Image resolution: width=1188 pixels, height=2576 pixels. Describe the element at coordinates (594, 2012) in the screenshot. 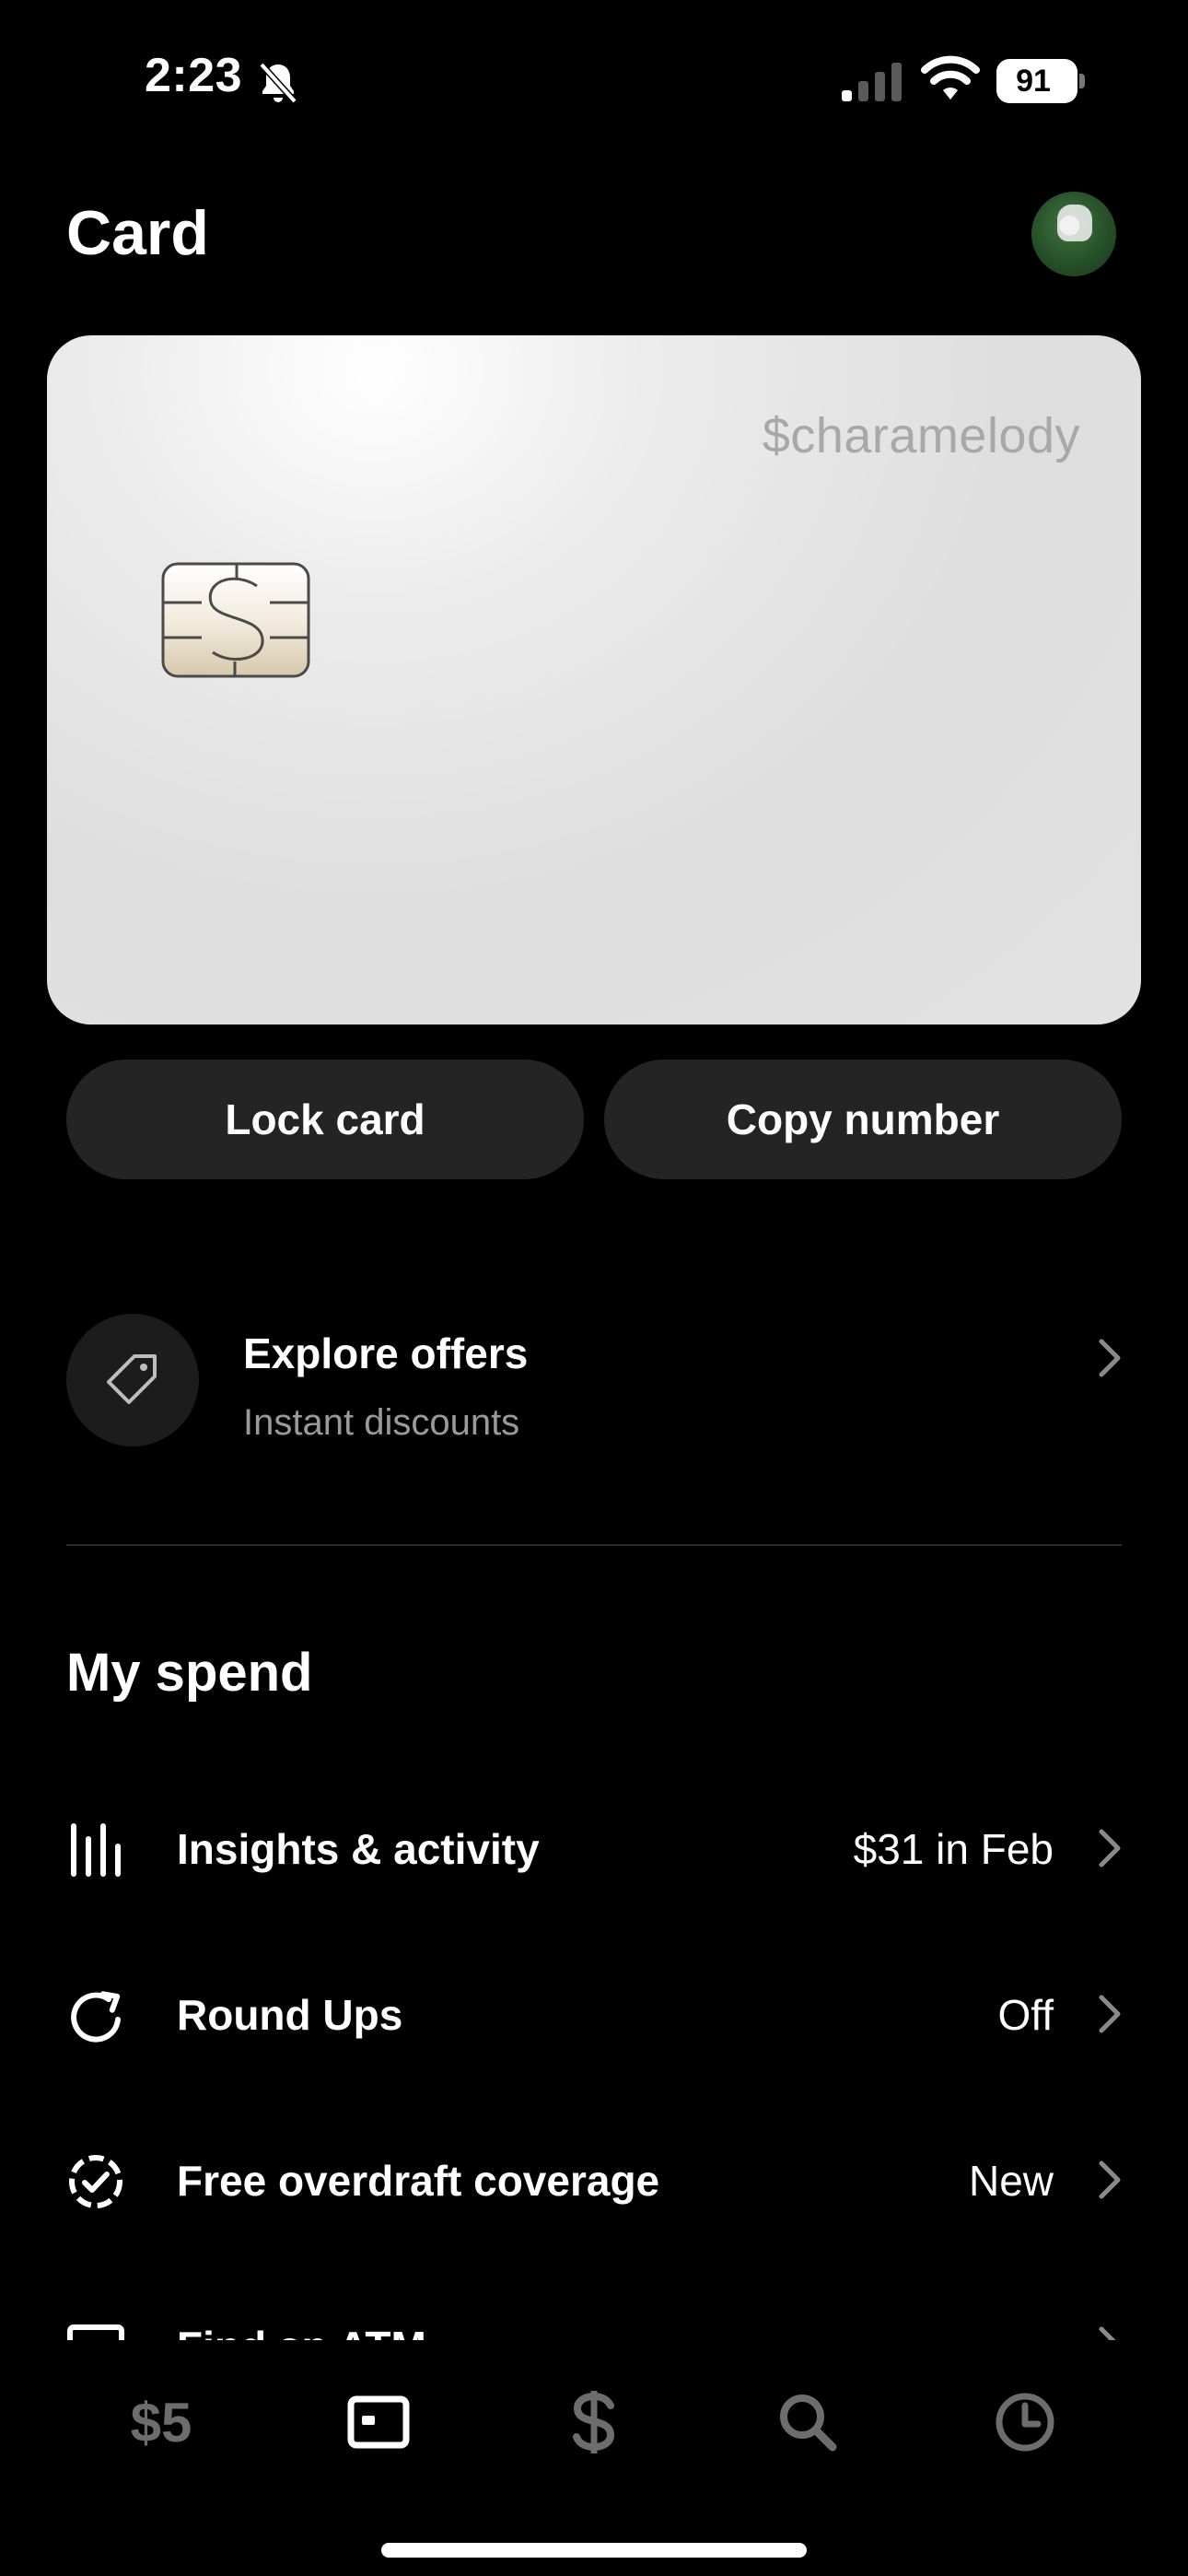

I see `round-ups-row: Round Ups Off` at that location.